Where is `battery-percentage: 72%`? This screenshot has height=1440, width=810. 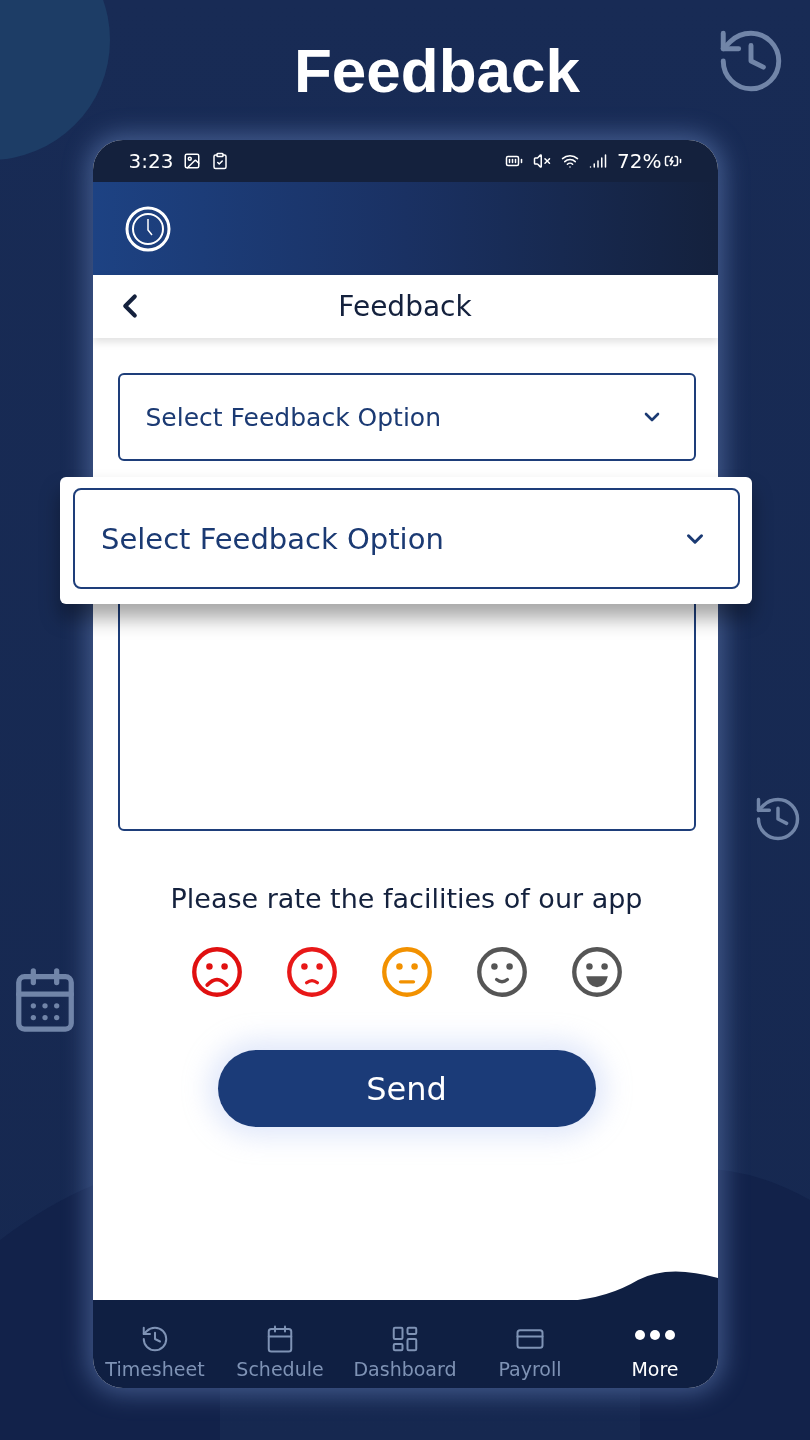 battery-percentage: 72% is located at coordinates (639, 161).